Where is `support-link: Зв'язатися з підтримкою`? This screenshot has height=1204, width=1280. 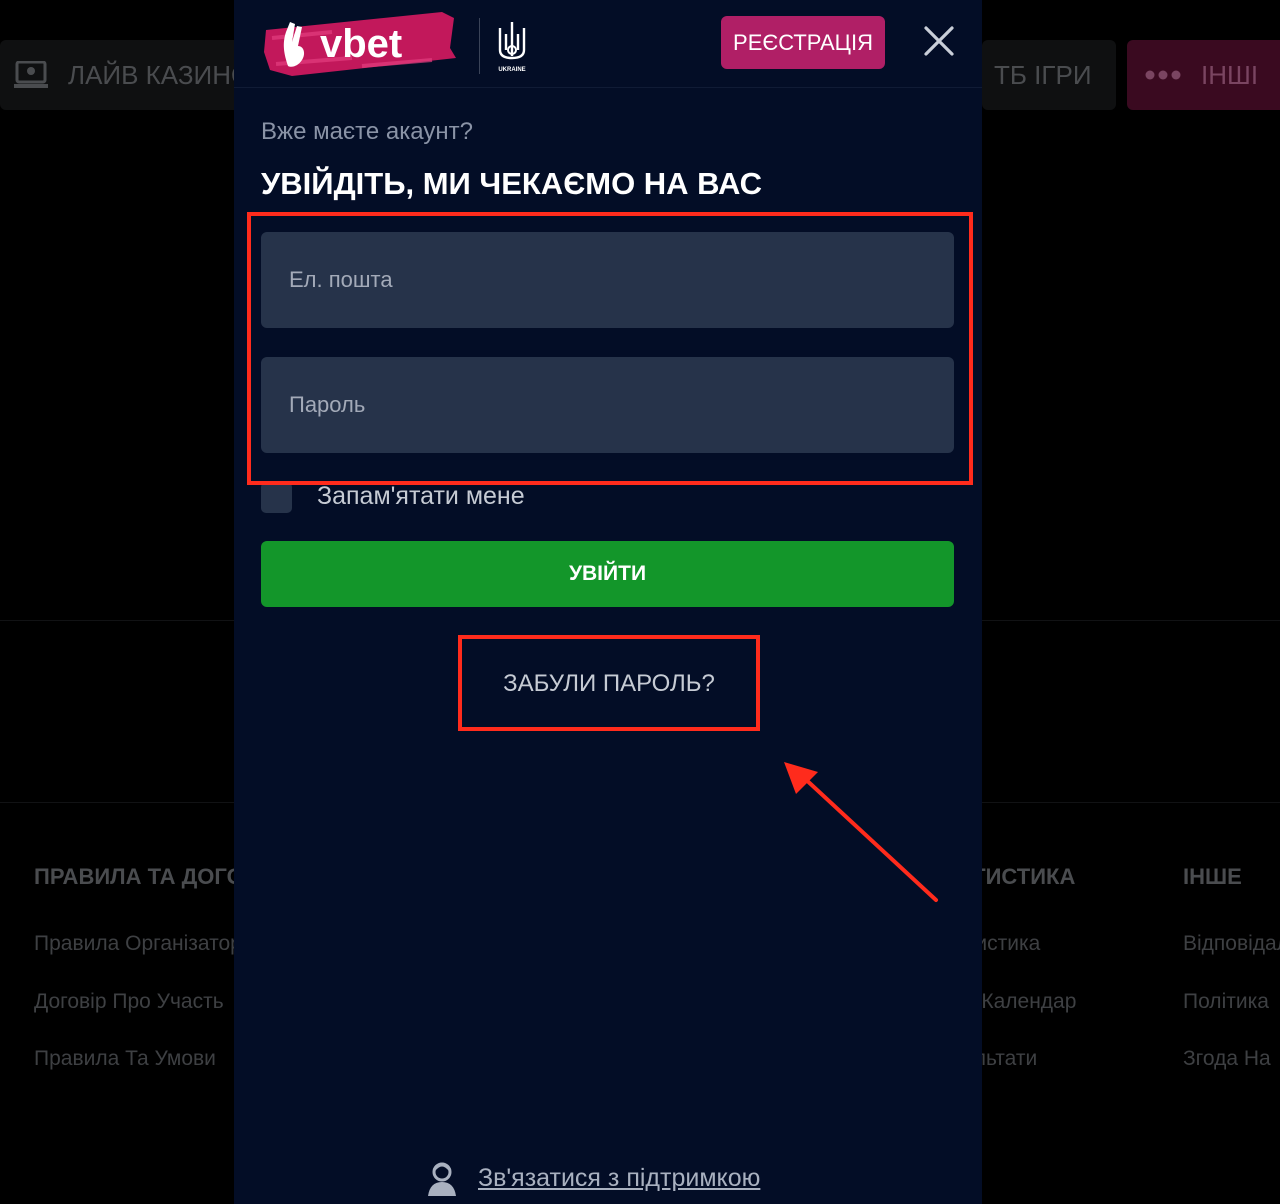 support-link: Зв'язатися з підтримкою is located at coordinates (619, 1178).